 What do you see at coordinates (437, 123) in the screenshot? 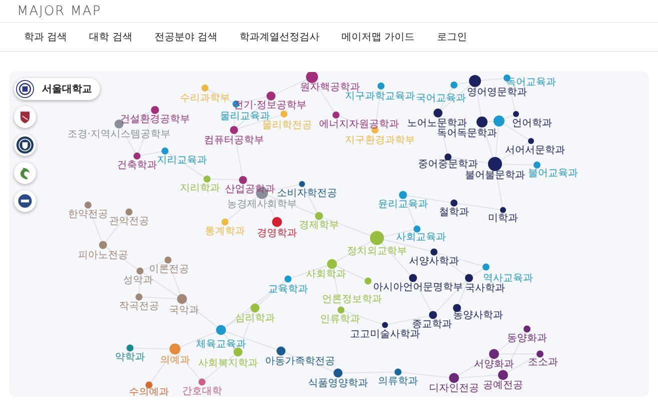
I see `node-label: 노어노문학과` at bounding box center [437, 123].